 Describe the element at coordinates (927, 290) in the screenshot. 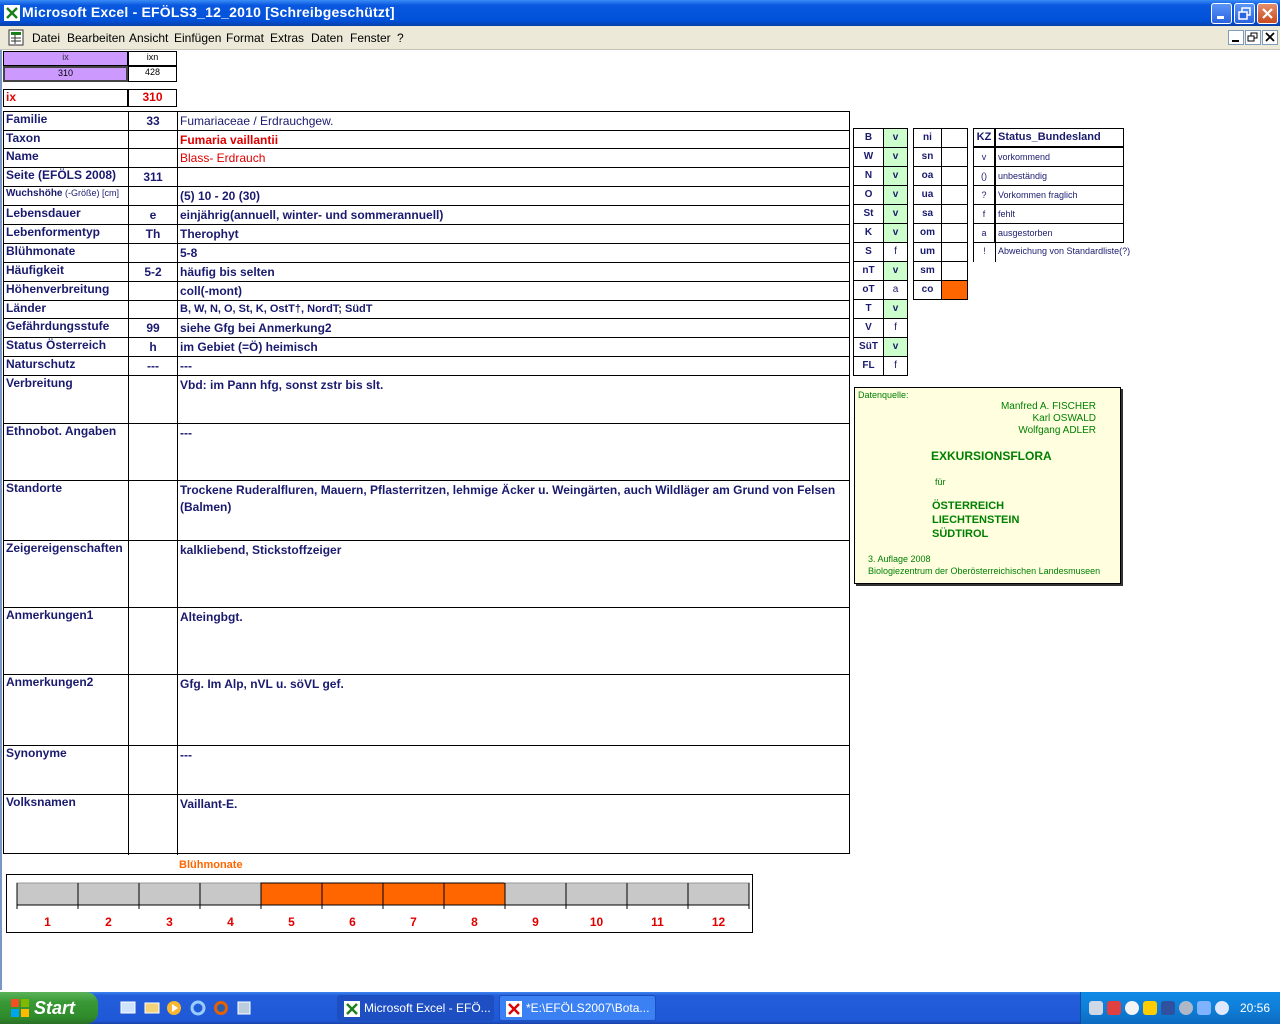

I see `altitude-code-cell: co` at that location.